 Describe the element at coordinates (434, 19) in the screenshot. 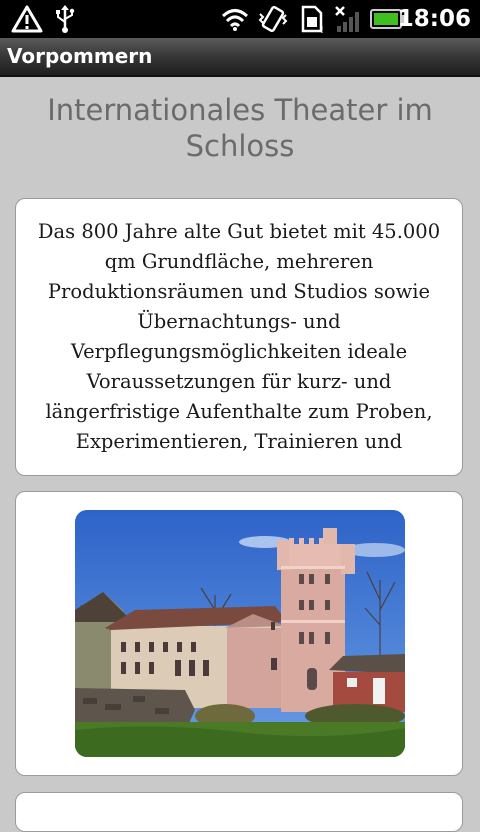

I see `clock: 18:06` at that location.